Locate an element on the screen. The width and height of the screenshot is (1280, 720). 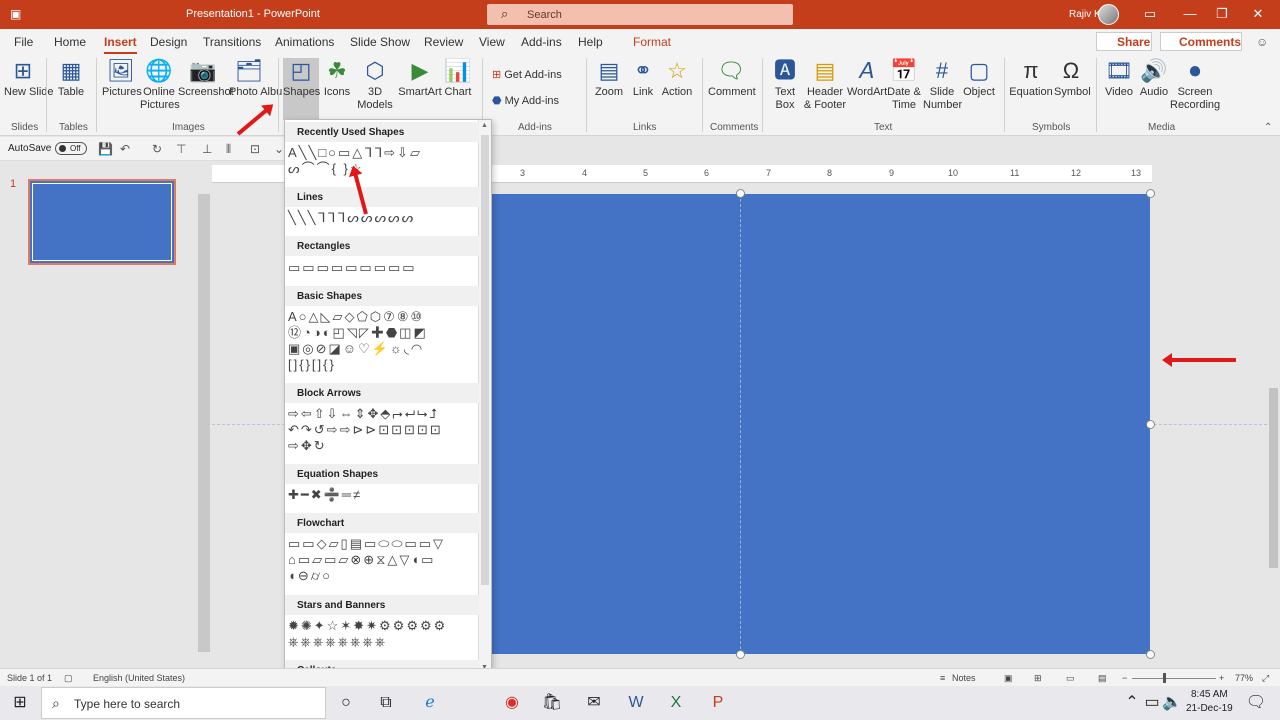
mail-icon: ✉ is located at coordinates (594, 703).